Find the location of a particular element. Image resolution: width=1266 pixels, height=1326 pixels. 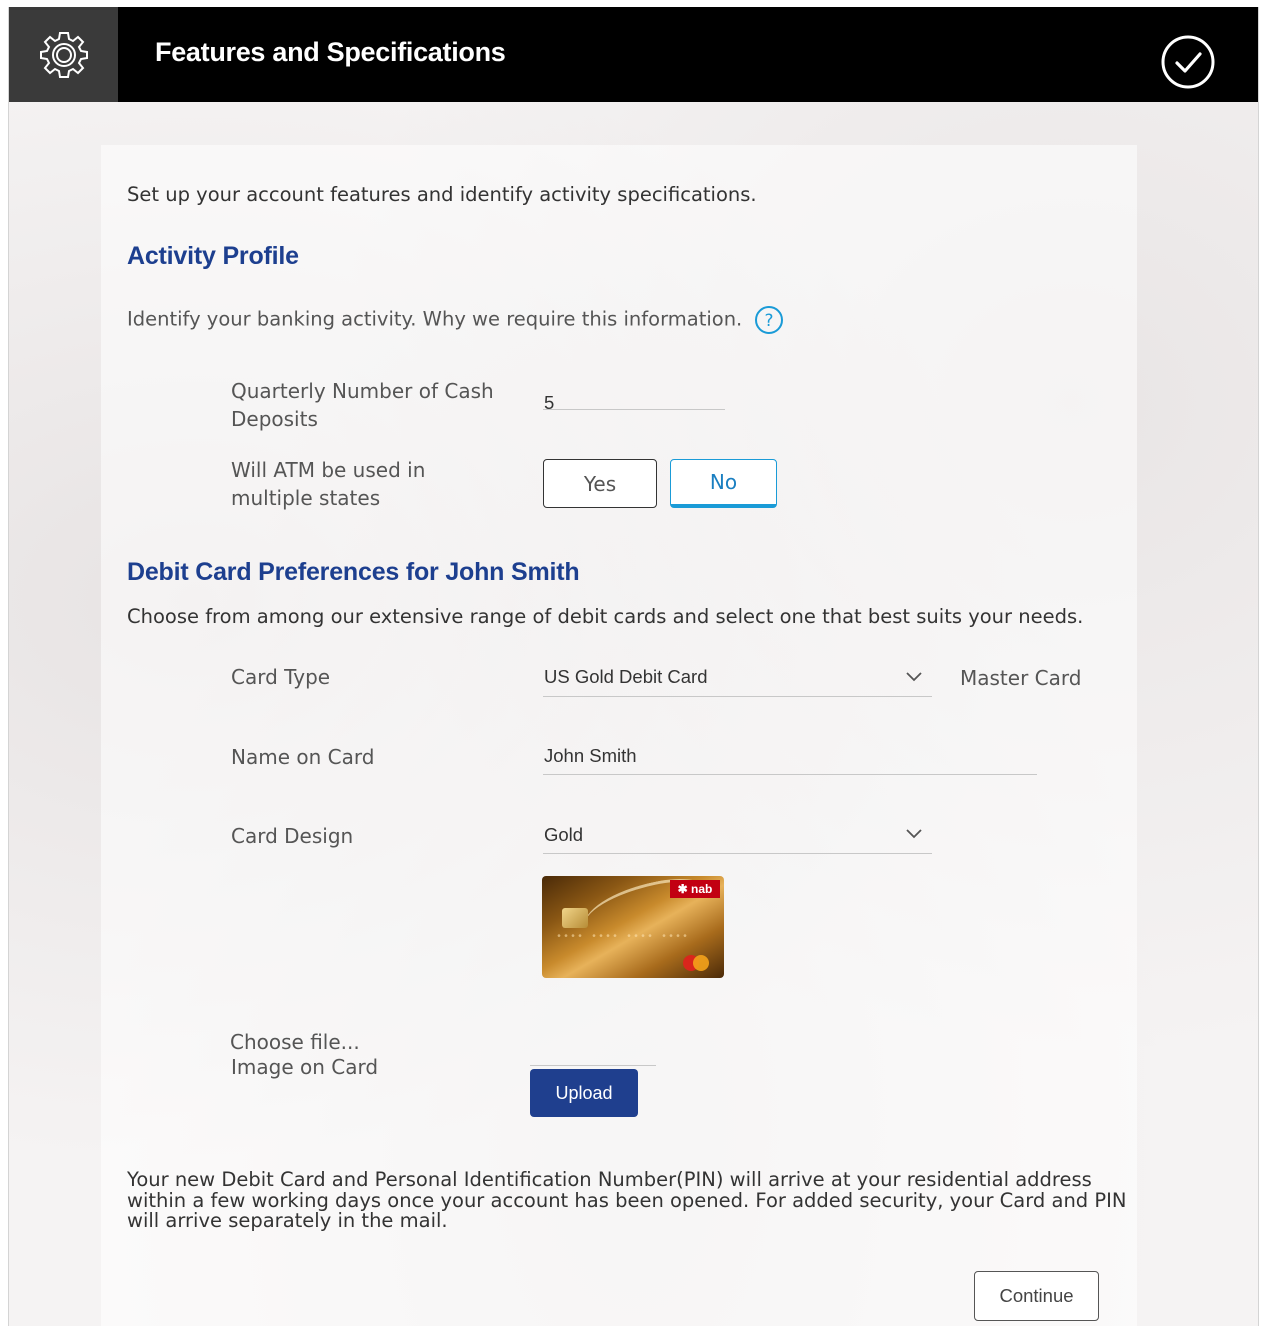

gear-icon is located at coordinates (63, 54).